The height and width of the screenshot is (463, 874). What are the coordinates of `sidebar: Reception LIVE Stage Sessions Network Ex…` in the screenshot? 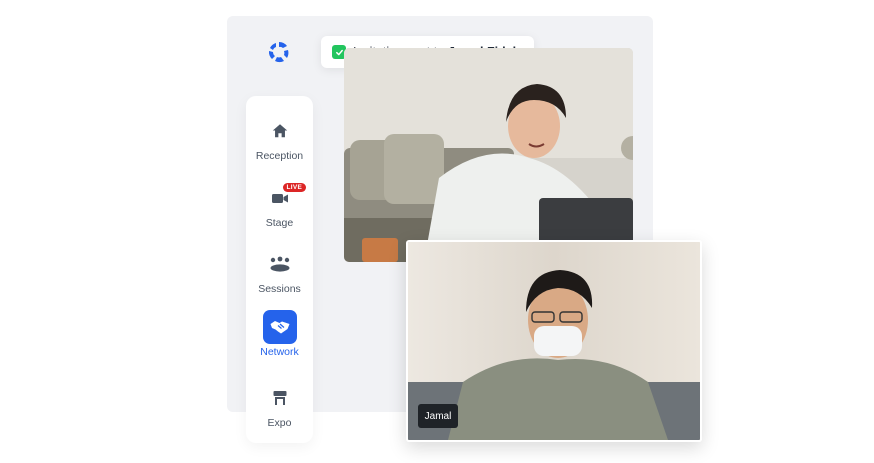 It's located at (279, 269).